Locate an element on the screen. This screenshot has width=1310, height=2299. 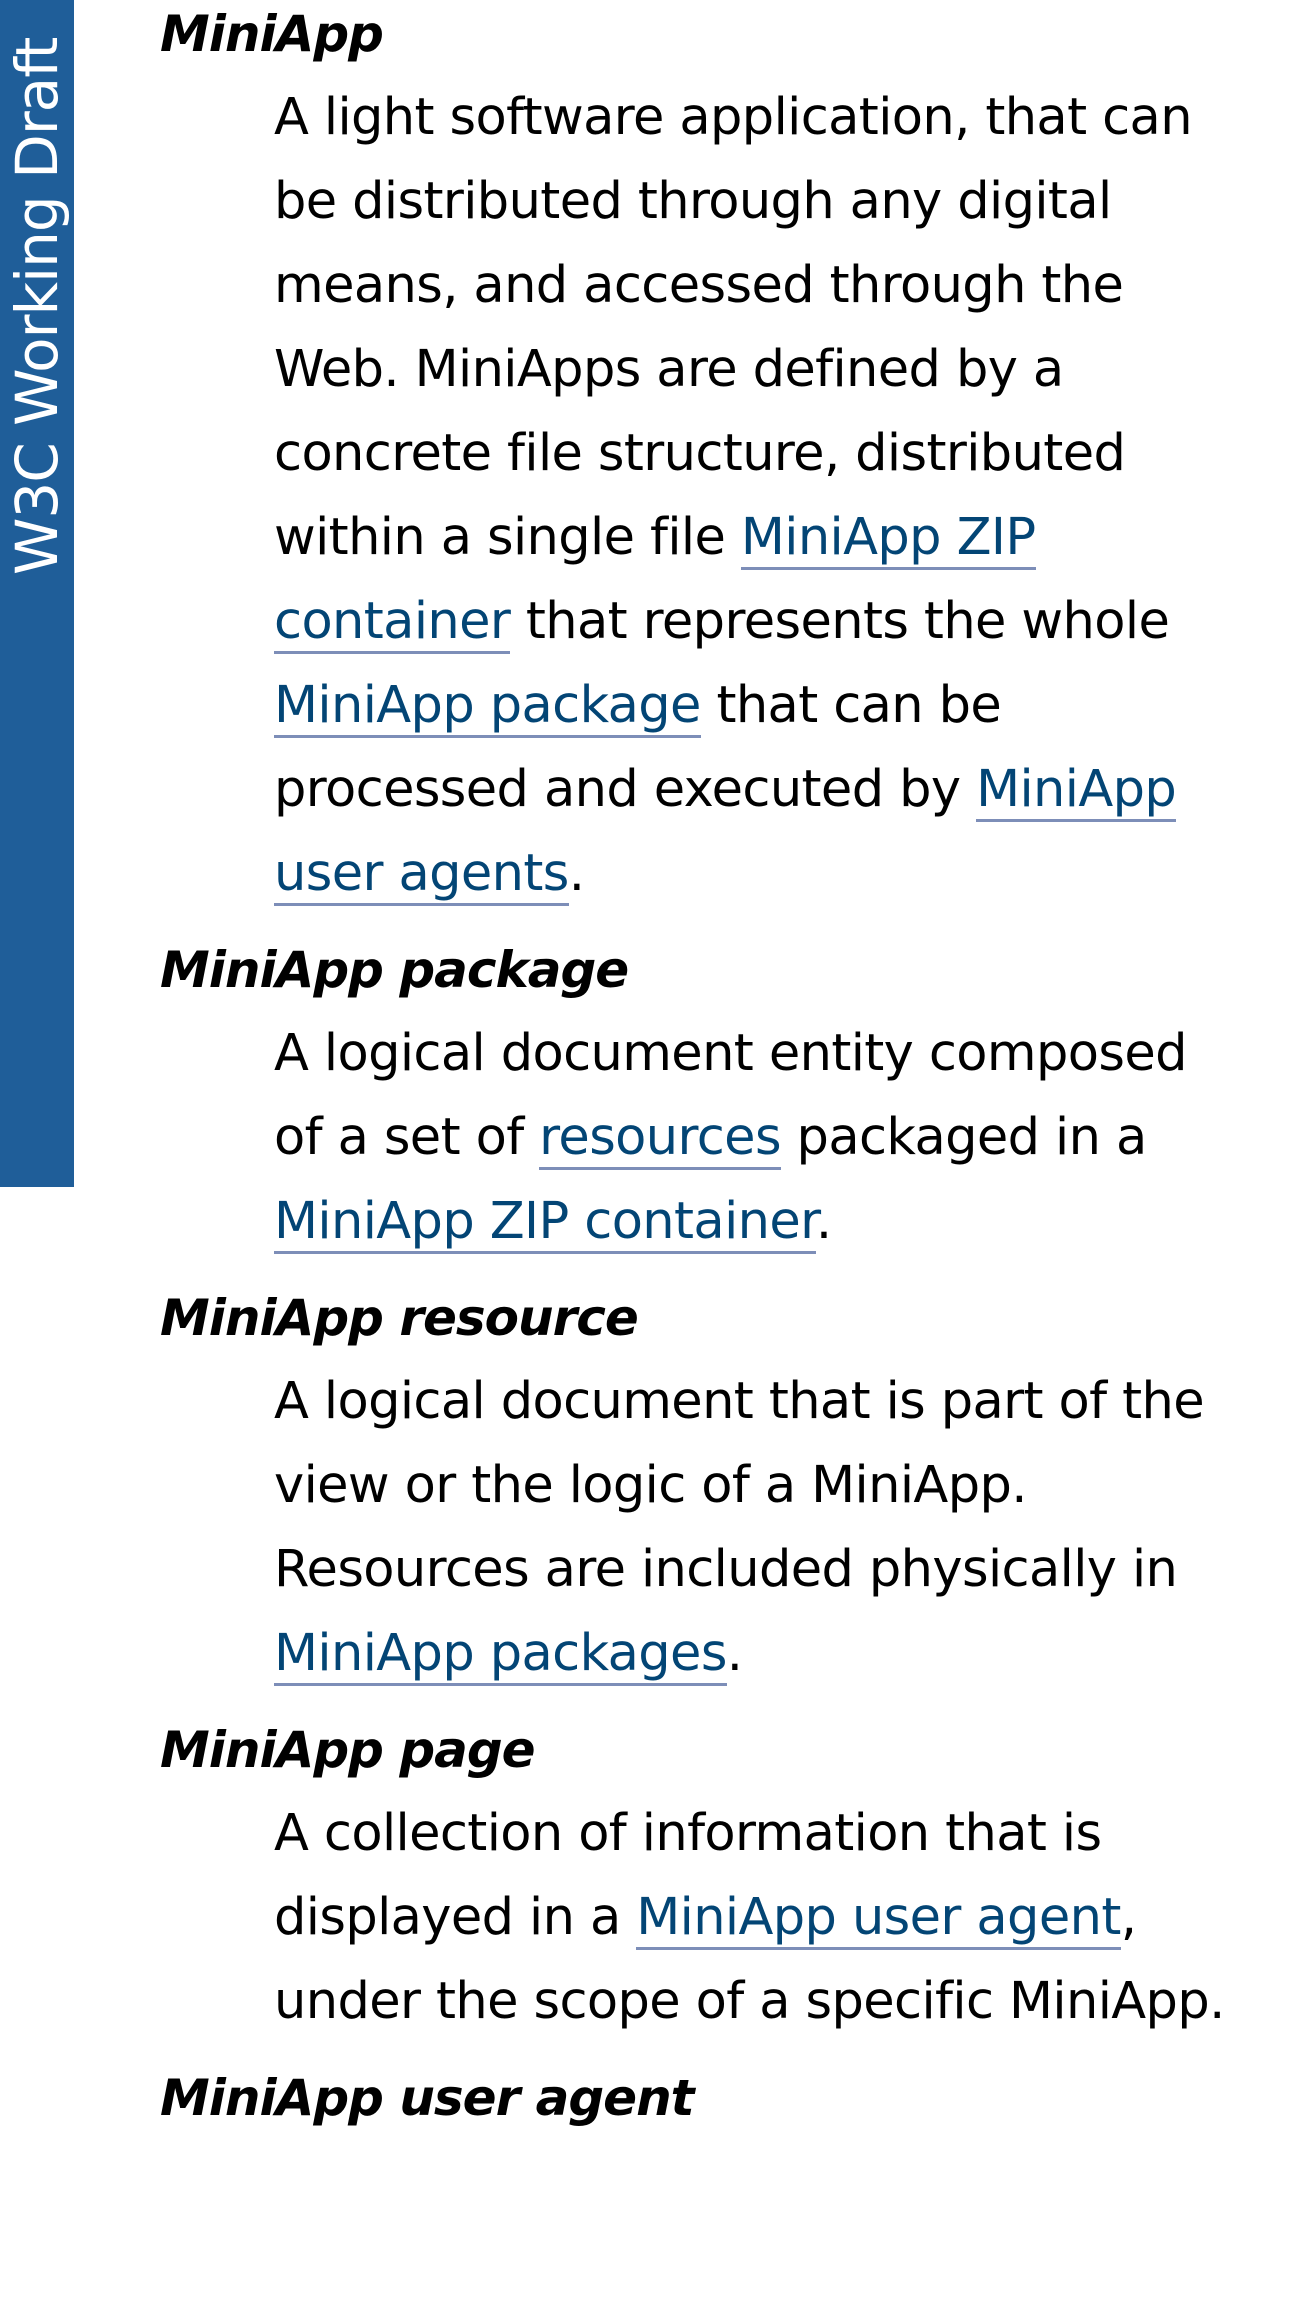
link-miniapp-packages: MiniApp packages is located at coordinates (500, 1655).